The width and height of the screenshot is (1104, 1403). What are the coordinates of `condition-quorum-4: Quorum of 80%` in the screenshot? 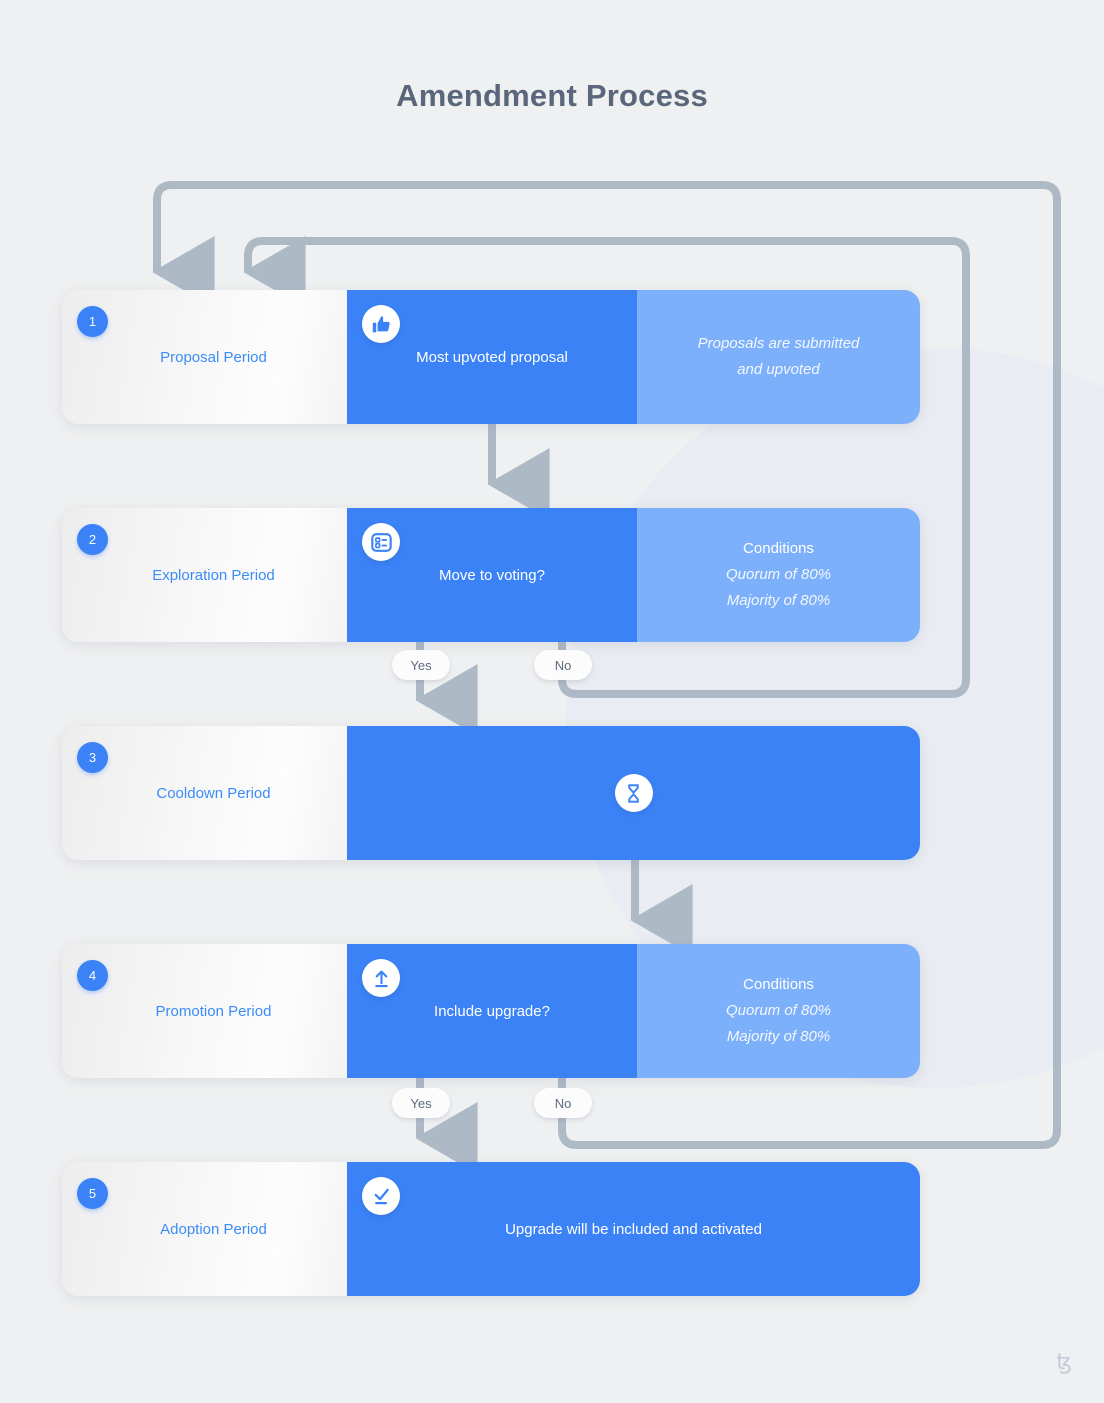 It's located at (778, 1010).